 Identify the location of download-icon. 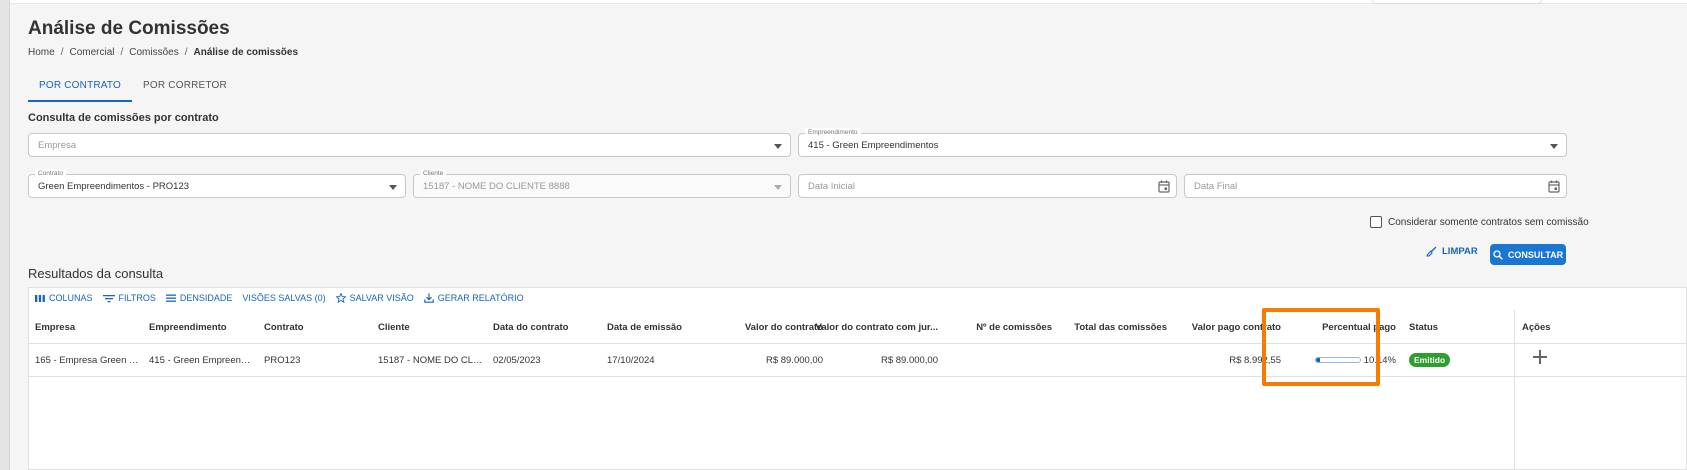
(428, 298).